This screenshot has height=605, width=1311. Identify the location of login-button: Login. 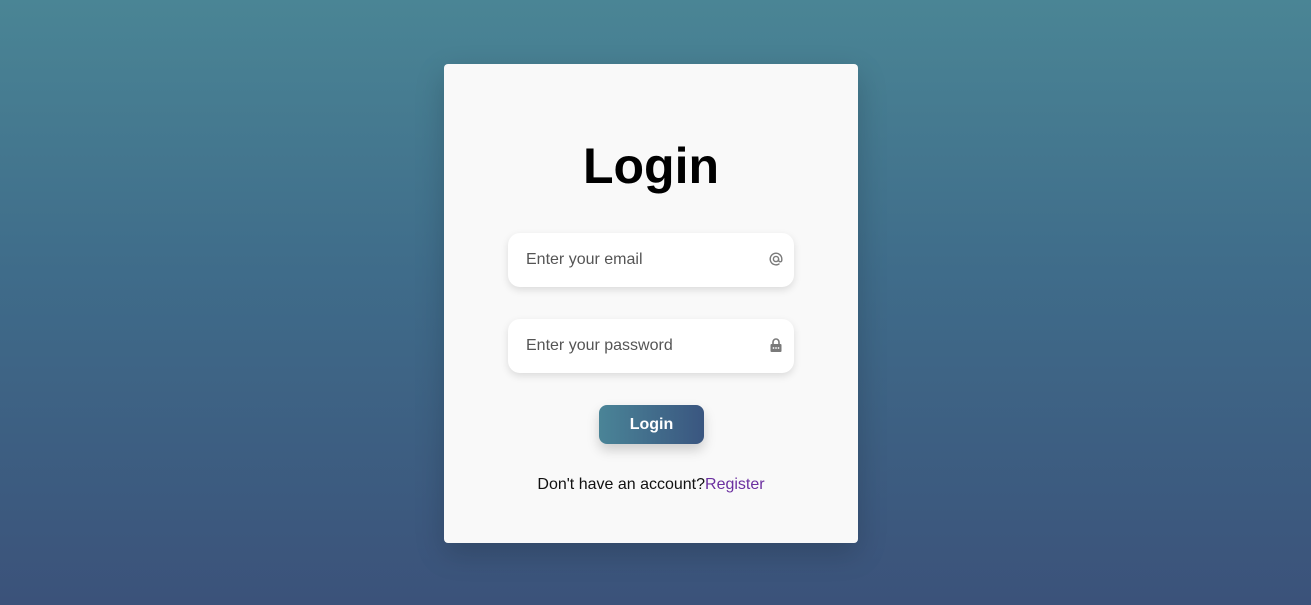
(651, 424).